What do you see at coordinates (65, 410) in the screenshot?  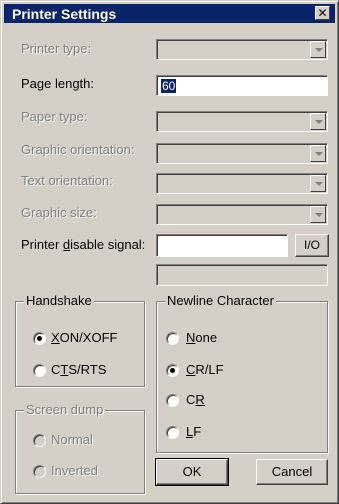 I see `screen-dump-title: Screen dump` at bounding box center [65, 410].